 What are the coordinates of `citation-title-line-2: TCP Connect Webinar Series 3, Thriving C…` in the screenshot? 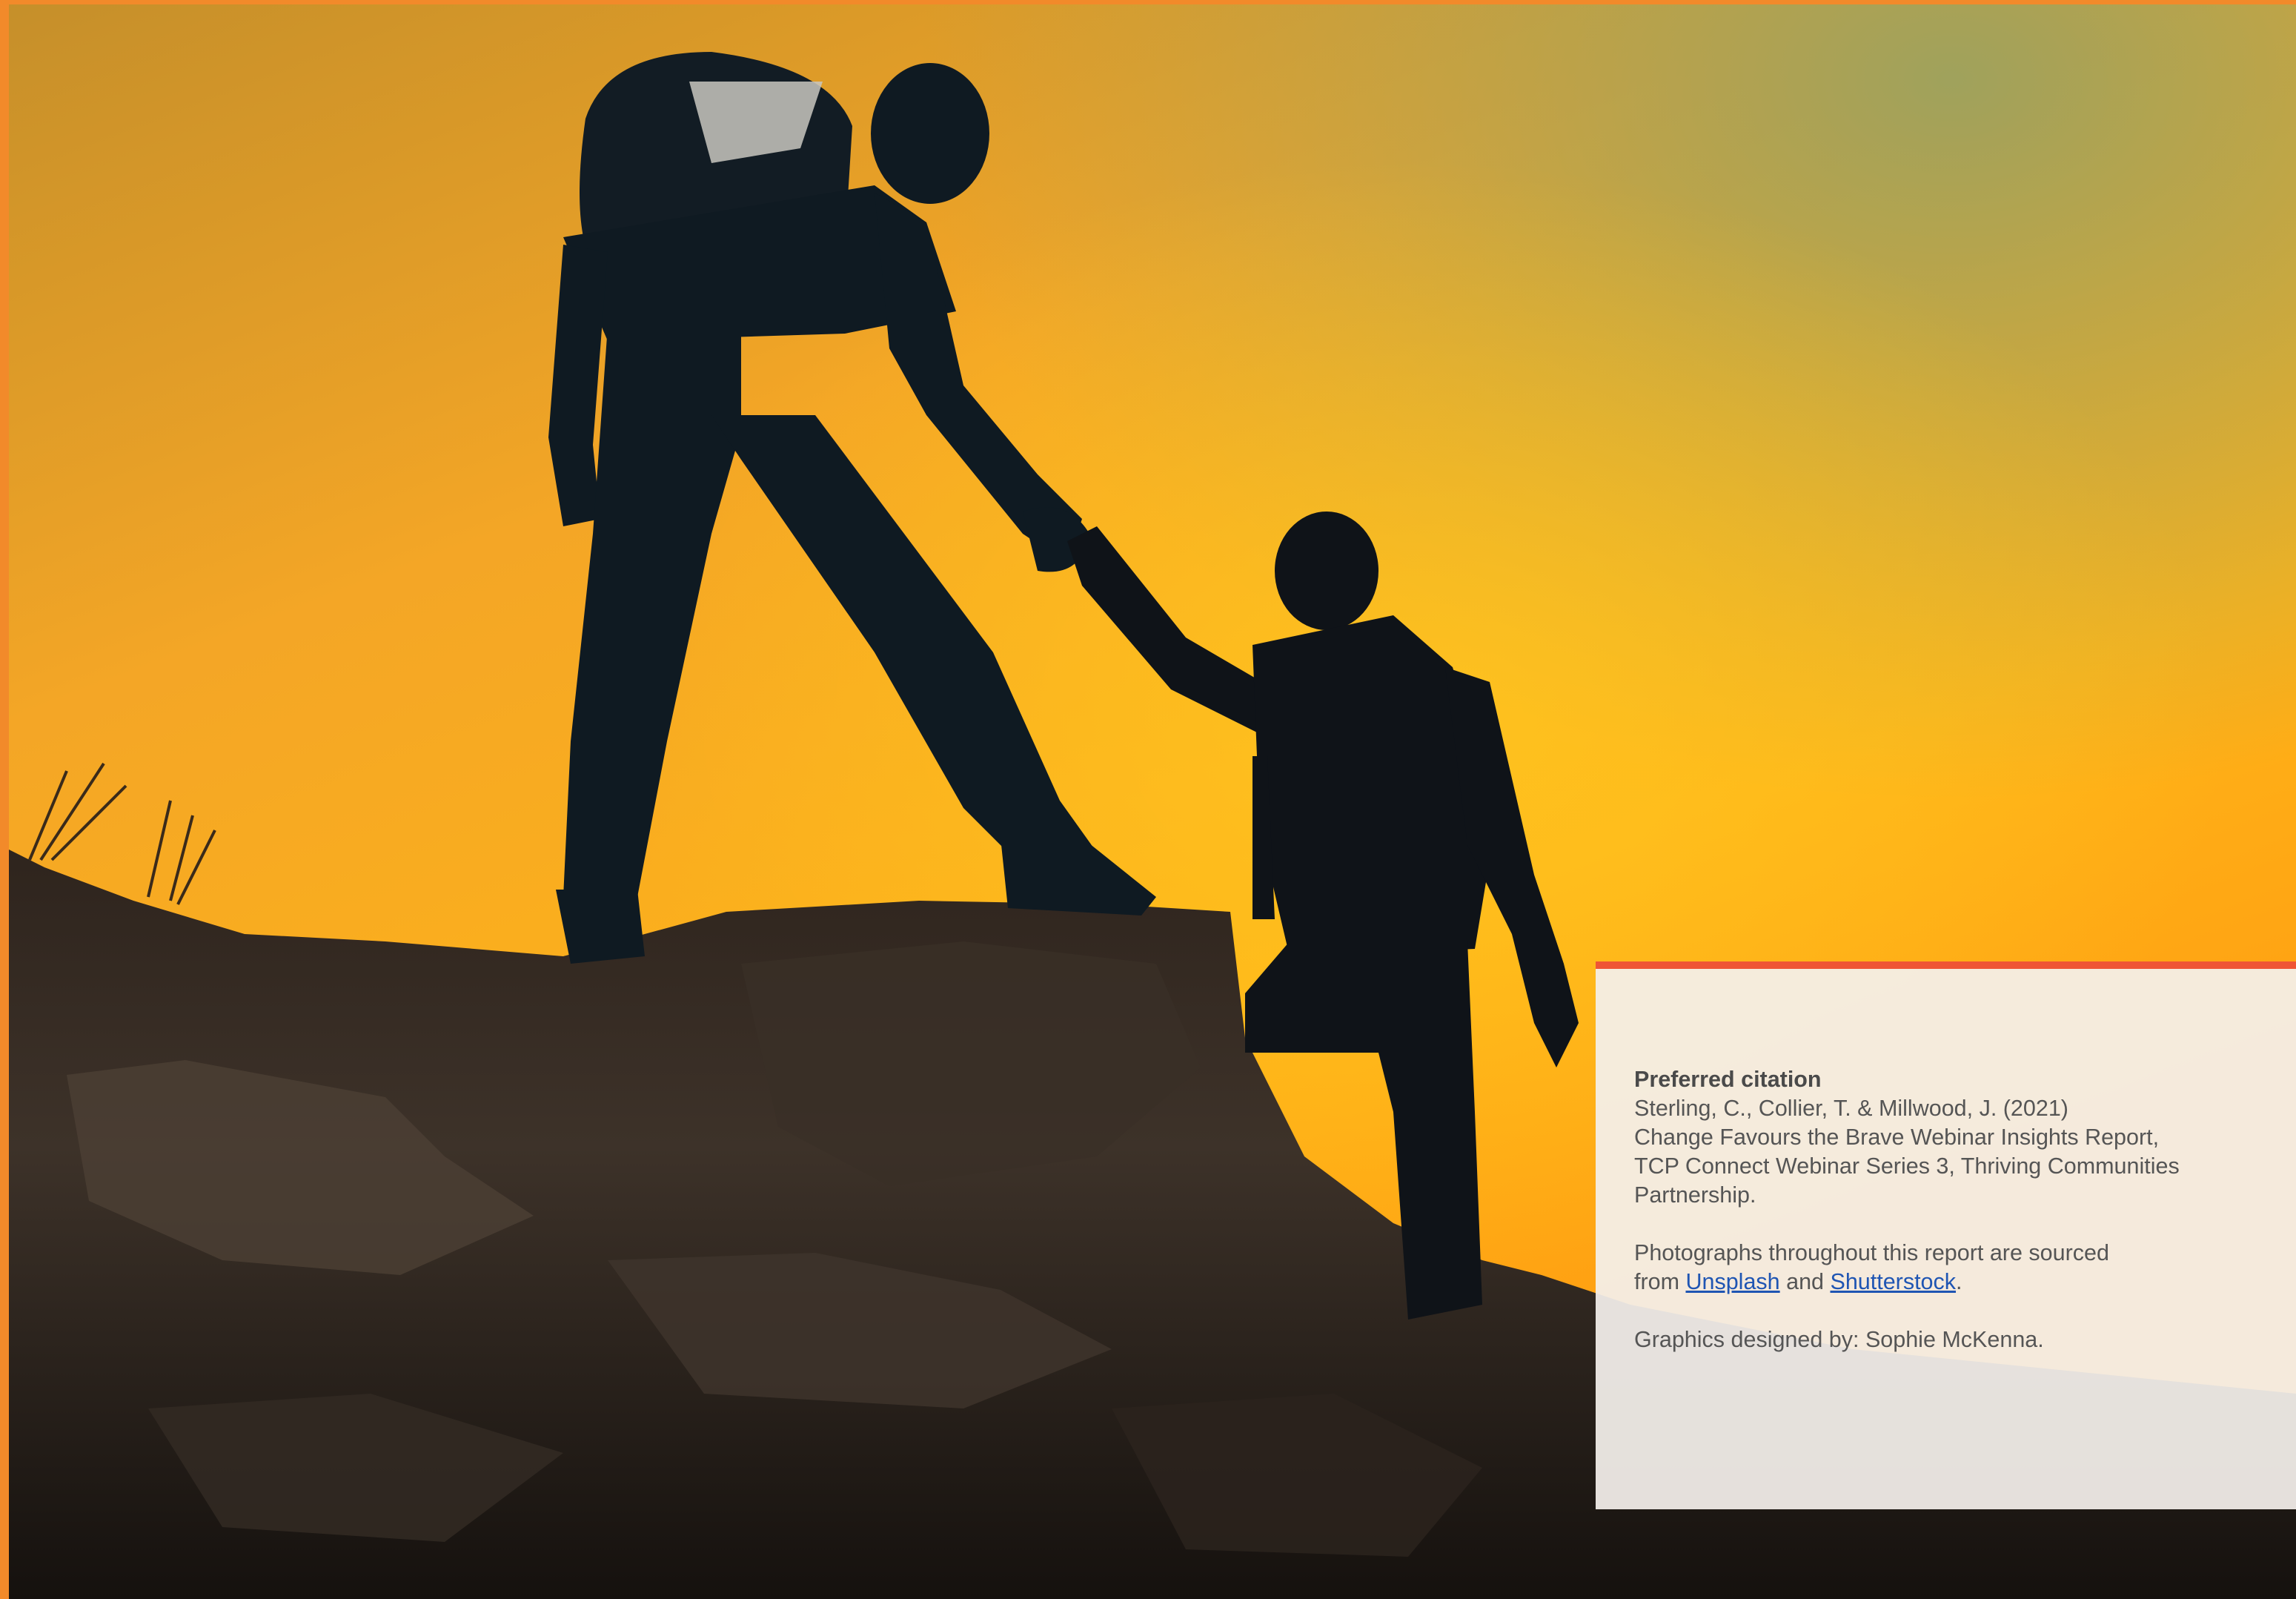 It's located at (1907, 1166).